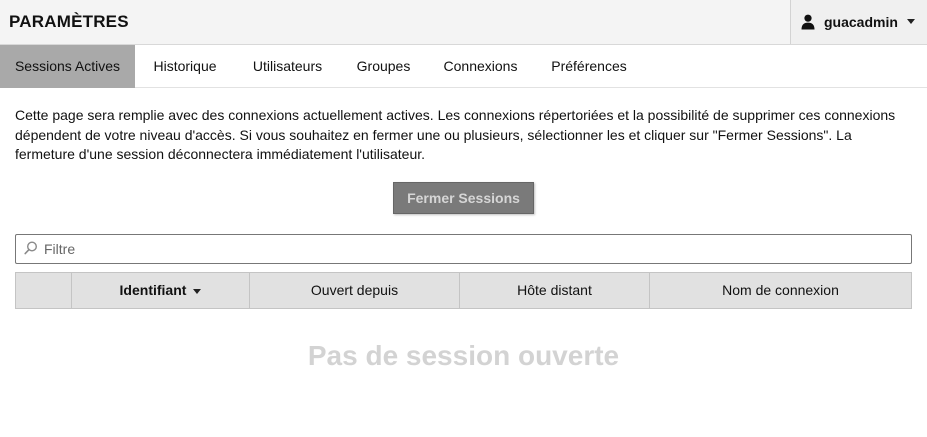  I want to click on tab-groupes: Groupes, so click(383, 66).